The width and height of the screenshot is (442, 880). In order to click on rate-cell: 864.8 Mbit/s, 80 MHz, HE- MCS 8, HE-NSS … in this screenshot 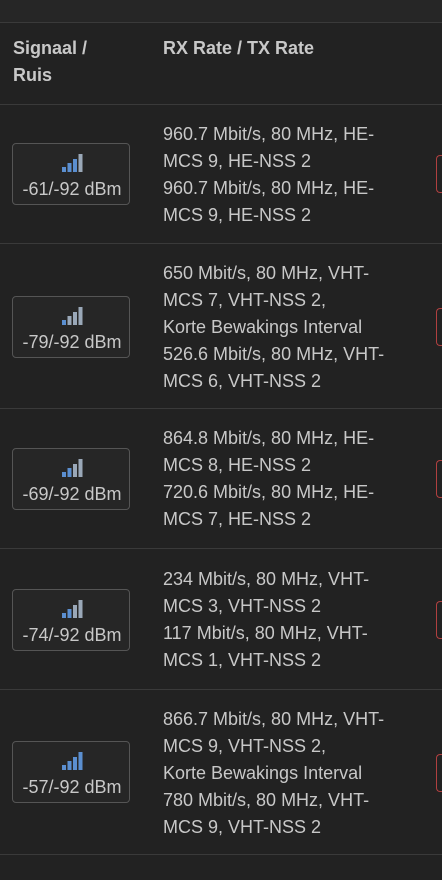, I will do `click(298, 479)`.